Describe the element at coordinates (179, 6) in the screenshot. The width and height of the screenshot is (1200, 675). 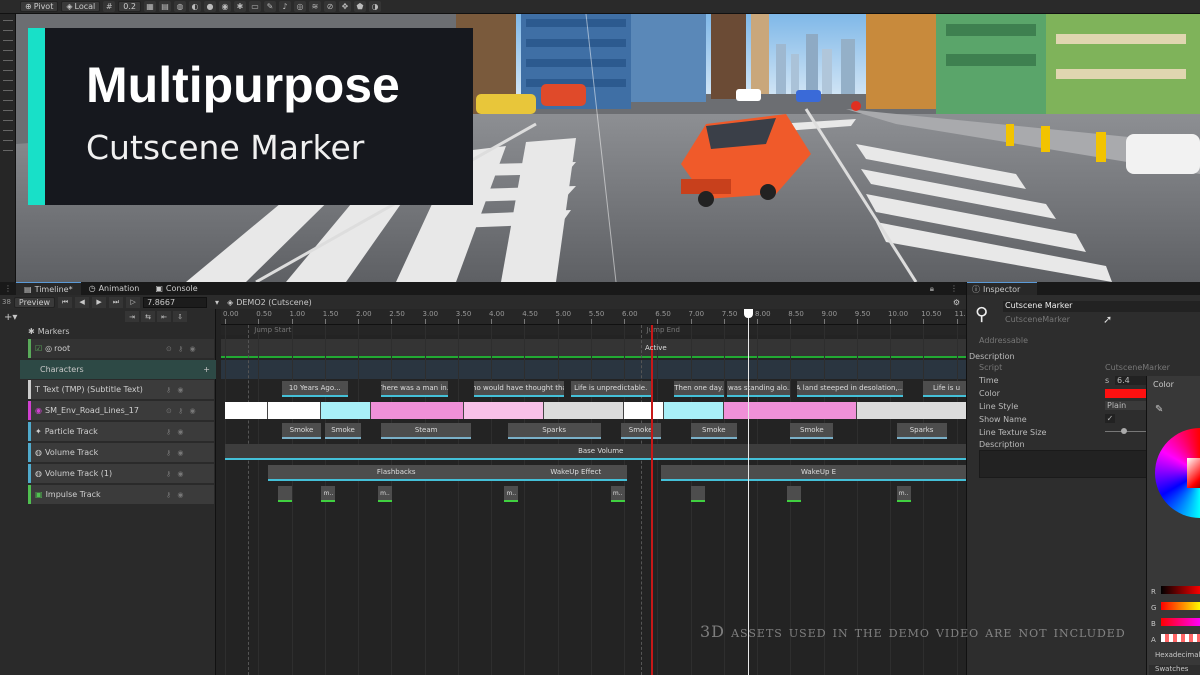
I see `shading-global-icon: ◍` at that location.